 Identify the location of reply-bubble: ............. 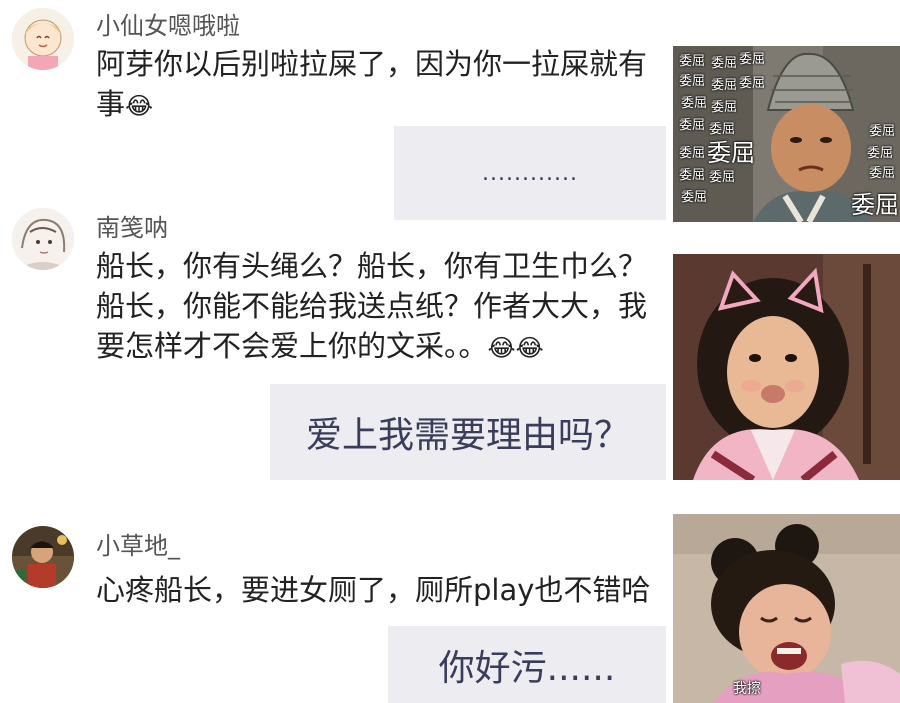
(530, 173).